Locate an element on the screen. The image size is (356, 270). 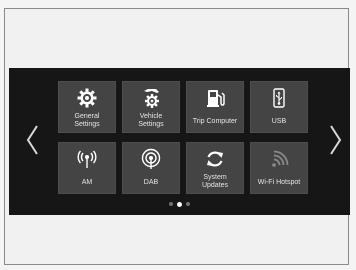
refresh-icon is located at coordinates (215, 159).